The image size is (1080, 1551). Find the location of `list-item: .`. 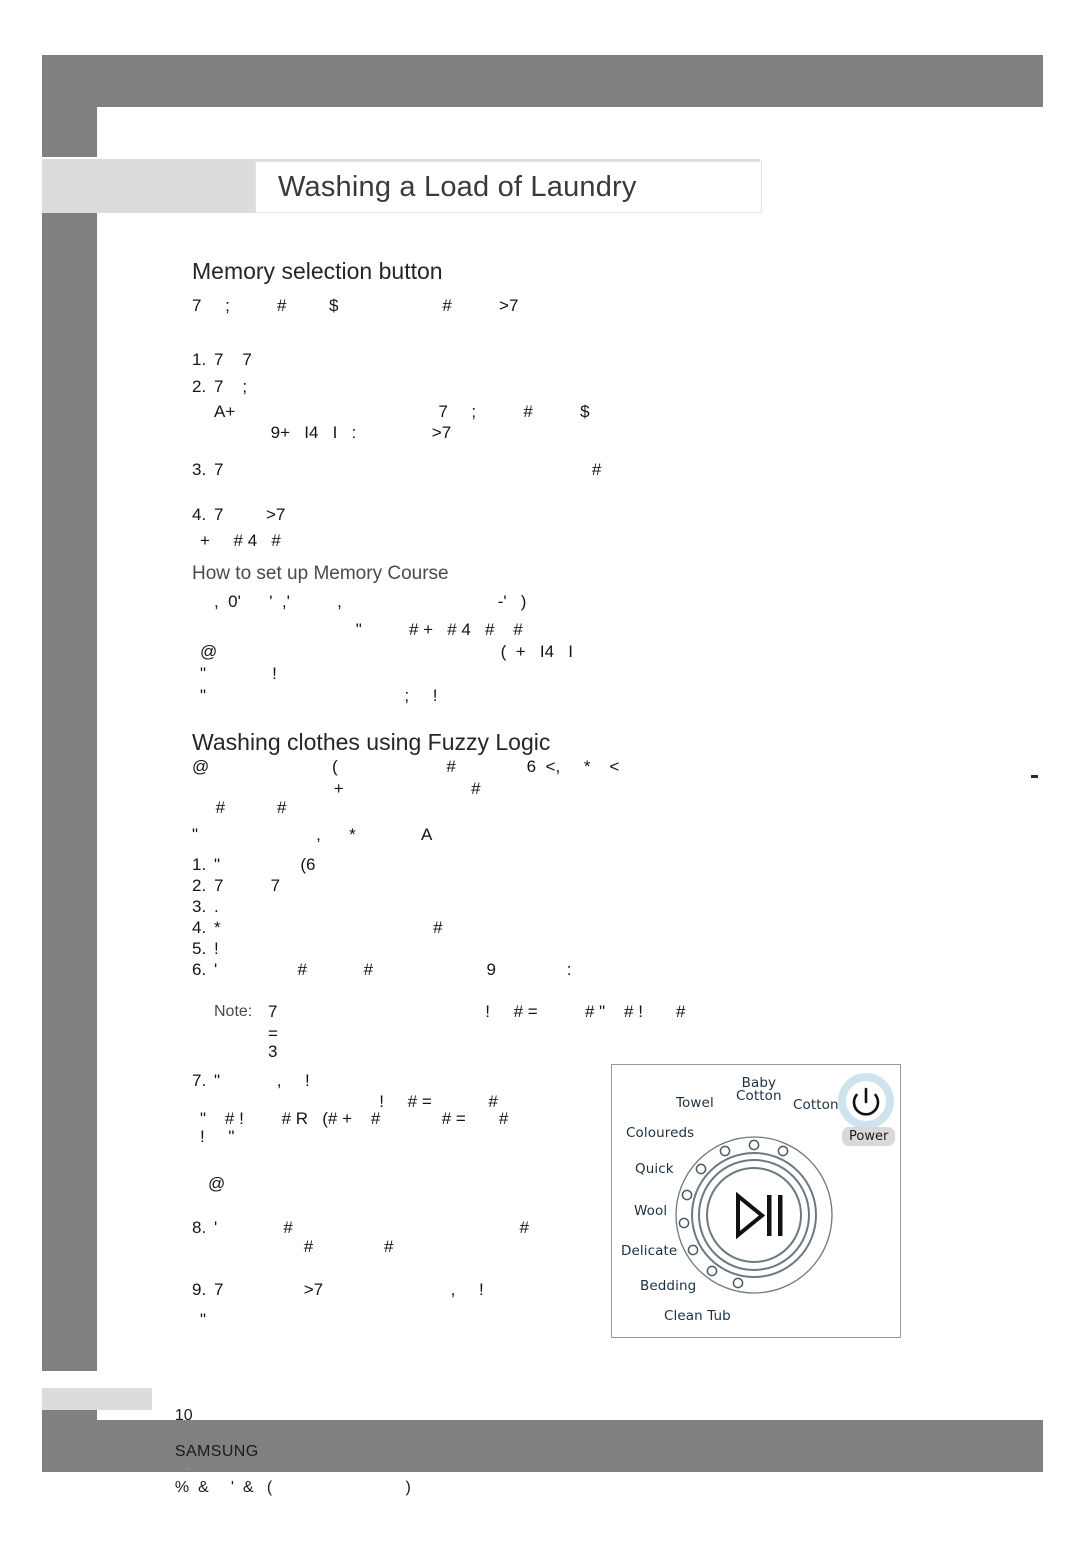

list-item: . is located at coordinates (216, 906).